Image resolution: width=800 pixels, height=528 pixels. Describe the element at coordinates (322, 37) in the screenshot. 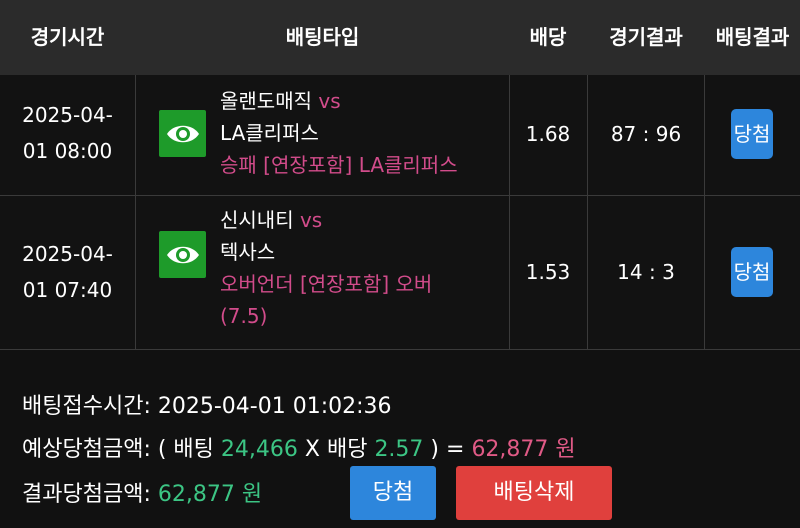

I see `header-bet-type: 배팅타입` at that location.